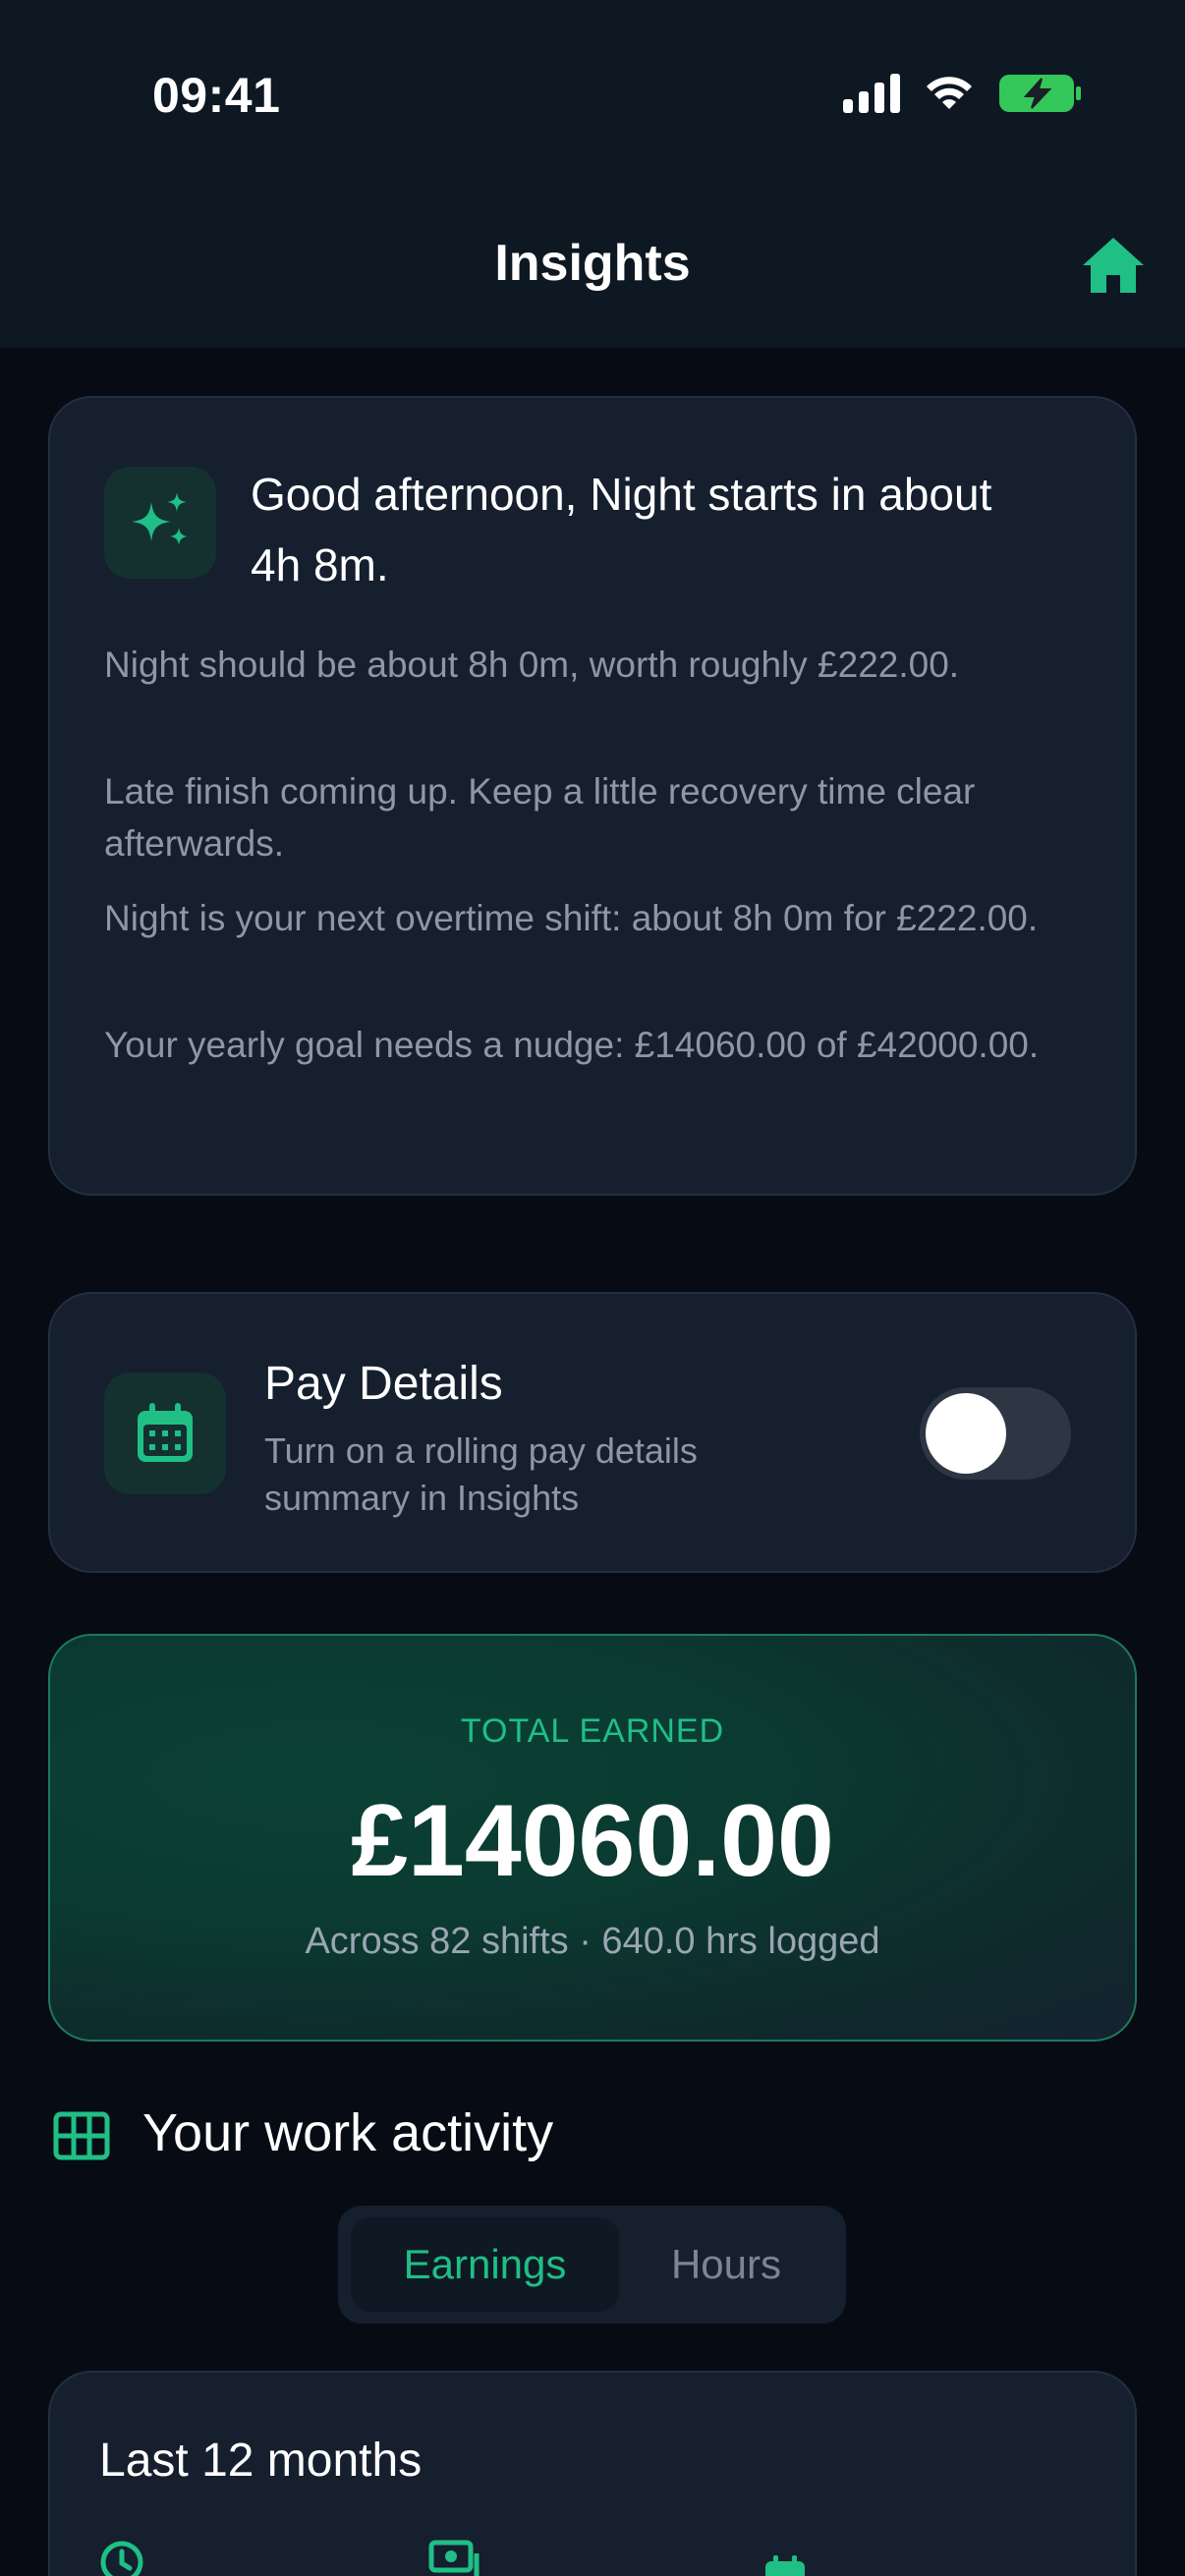  I want to click on calendar-small-icon, so click(785, 2565).